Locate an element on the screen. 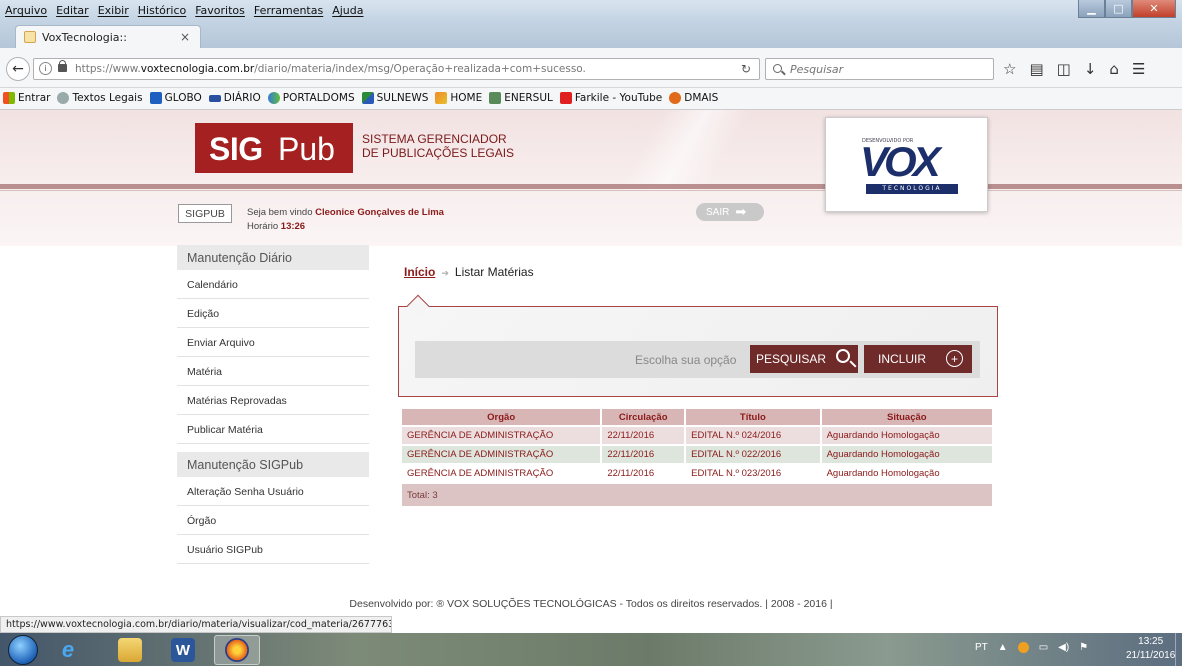 This screenshot has height=666, width=1182. pocket-icon: ◫ is located at coordinates (1064, 69).